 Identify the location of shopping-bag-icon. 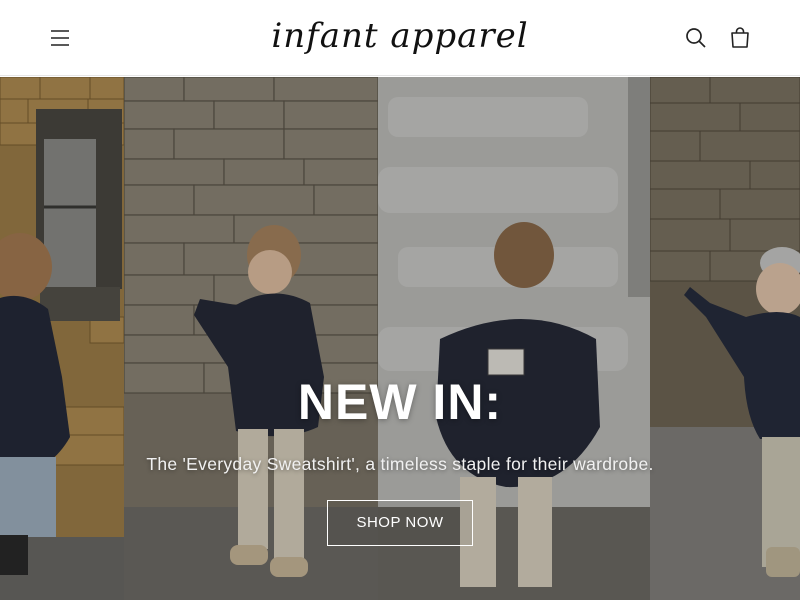
(740, 37).